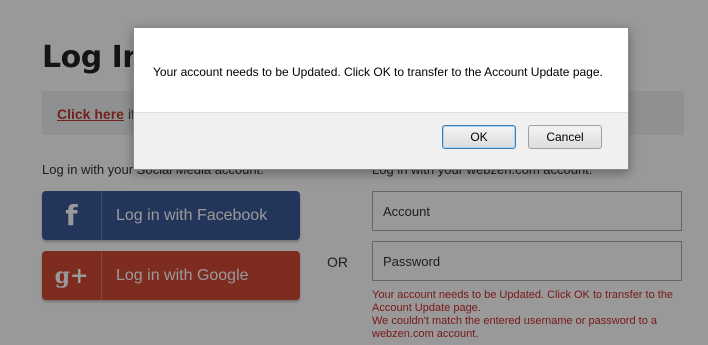 The height and width of the screenshot is (345, 708). Describe the element at coordinates (479, 137) in the screenshot. I see `ok-button: OK` at that location.